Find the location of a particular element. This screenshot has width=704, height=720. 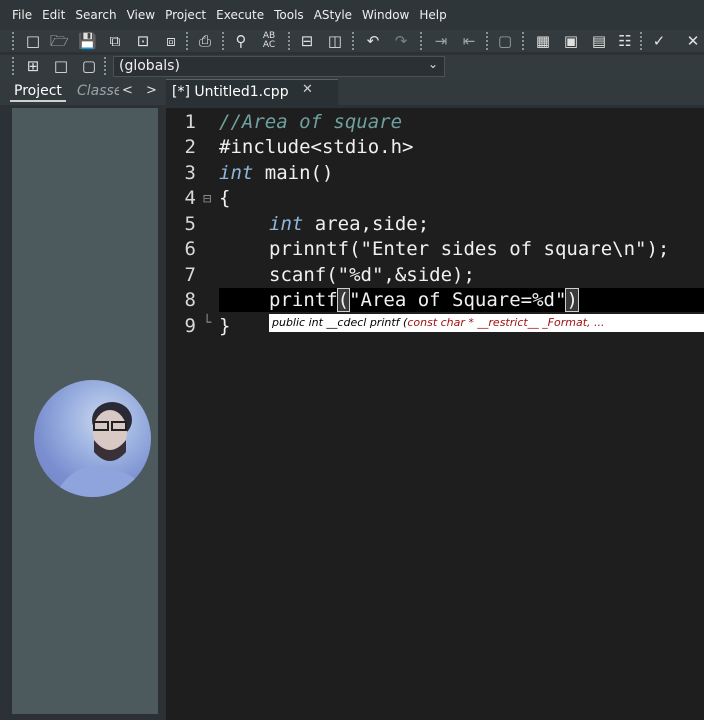

line-number: 7 is located at coordinates (190, 275).